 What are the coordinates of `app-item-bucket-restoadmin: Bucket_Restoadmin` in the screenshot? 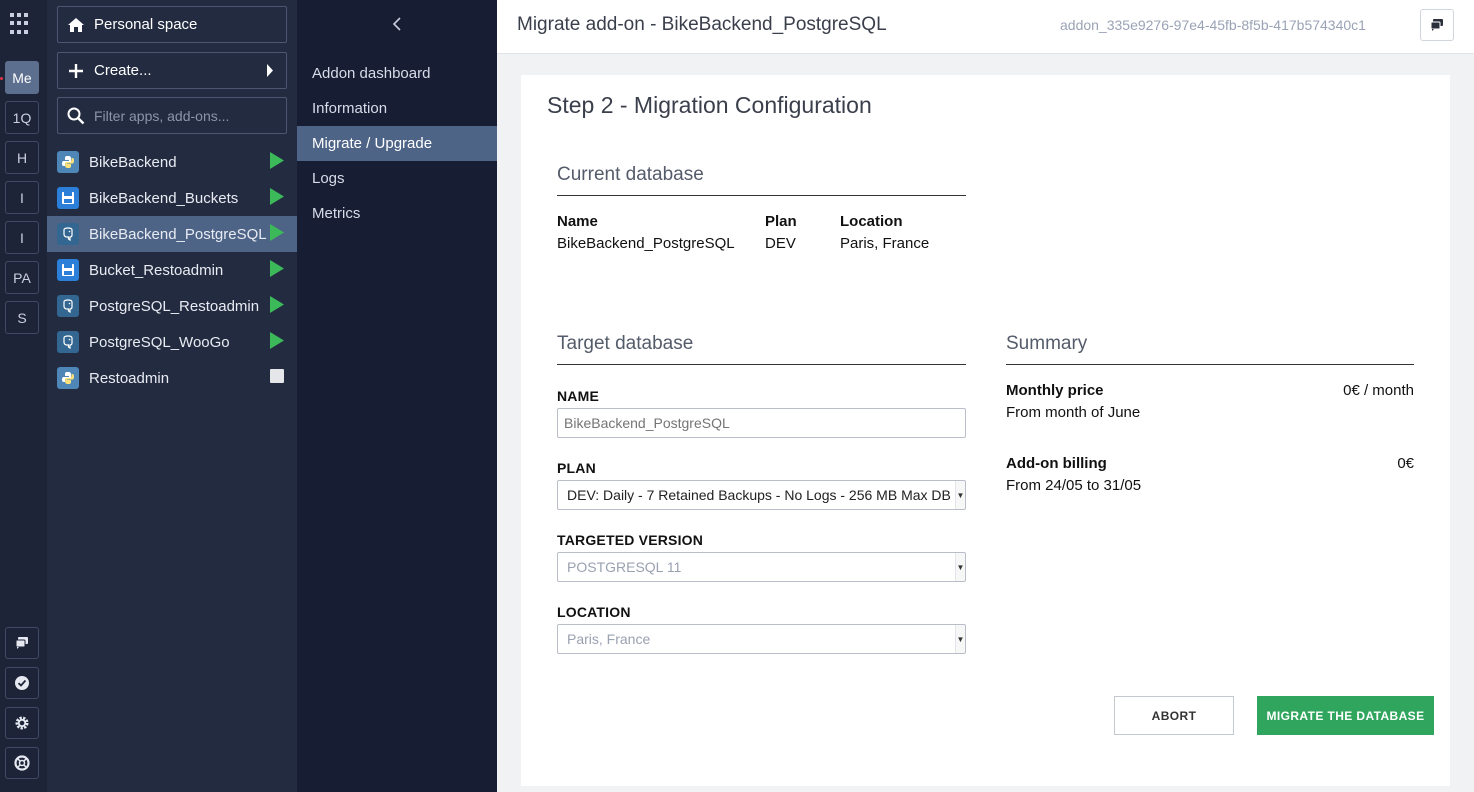 It's located at (172, 270).